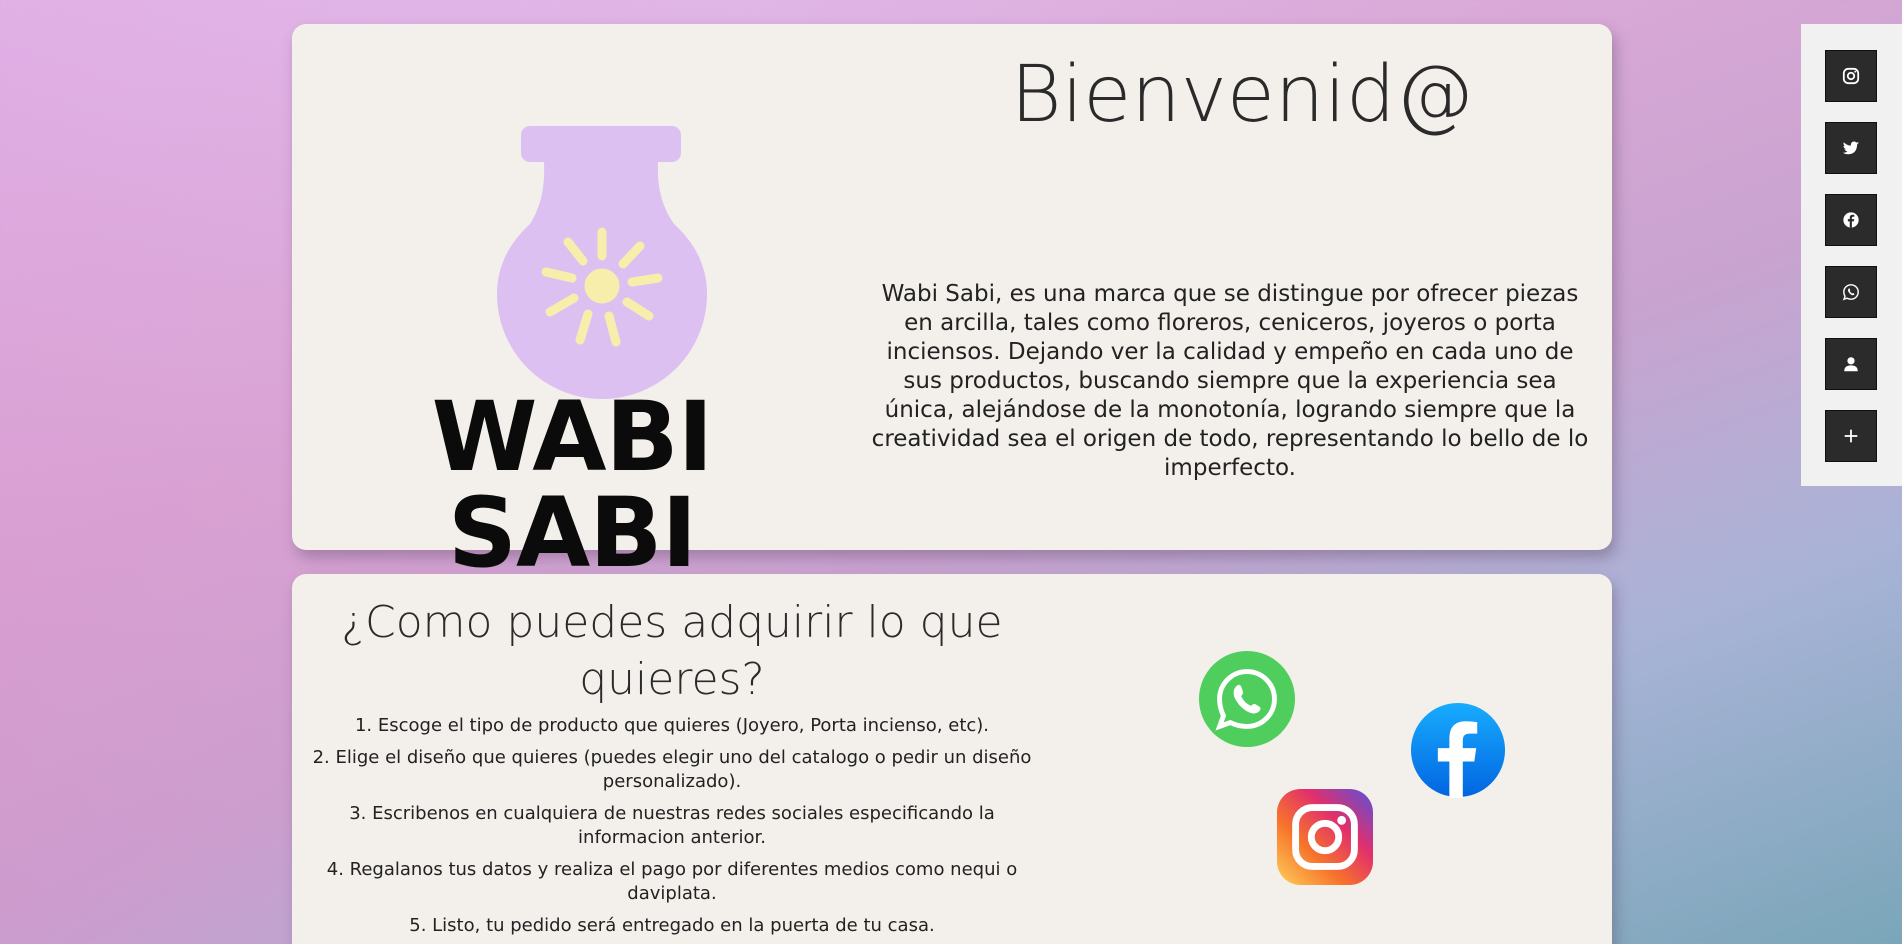 This screenshot has height=944, width=1902. Describe the element at coordinates (672, 651) in the screenshot. I see `how-to-buy-title: ¿Como puedes adquirir lo que quieres?` at that location.